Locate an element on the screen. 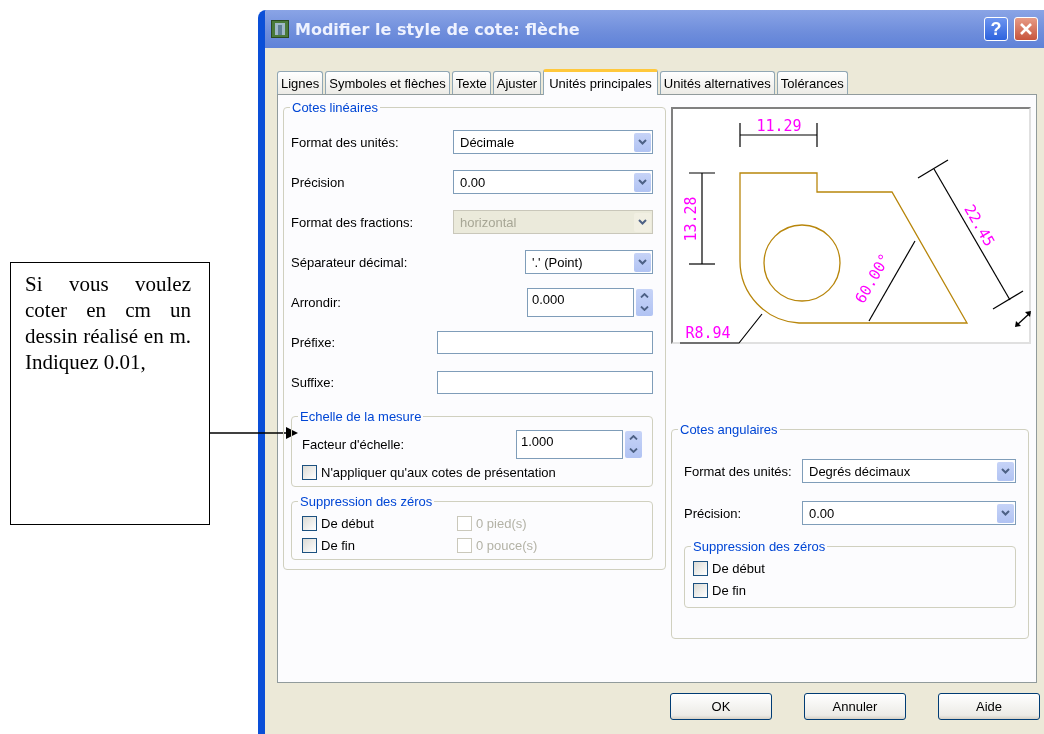  resize-arrow-icon is located at coordinates (1023, 319).